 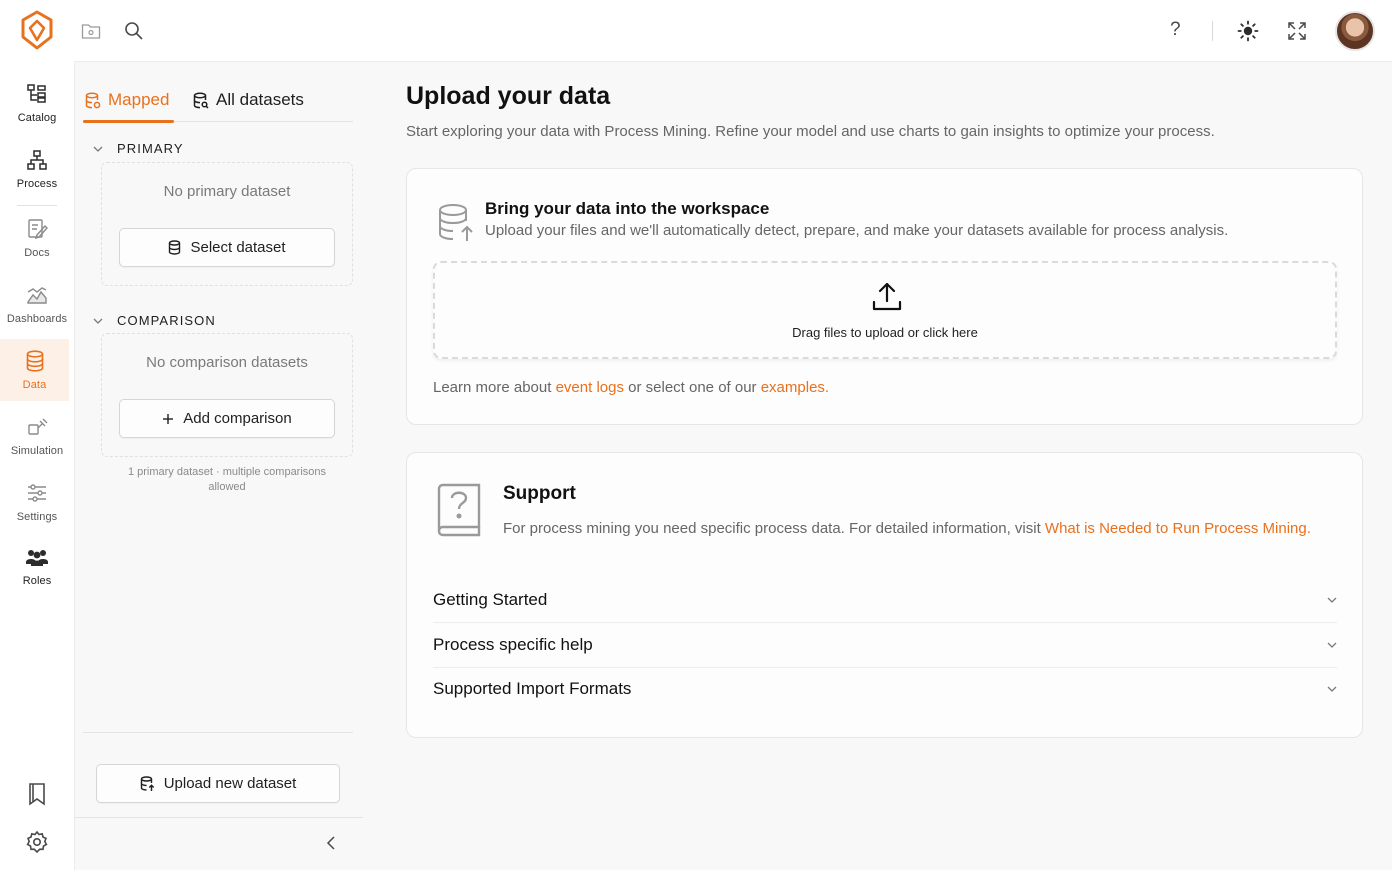 What do you see at coordinates (494, 387) in the screenshot?
I see `learn-more-prefix: Learn more about` at bounding box center [494, 387].